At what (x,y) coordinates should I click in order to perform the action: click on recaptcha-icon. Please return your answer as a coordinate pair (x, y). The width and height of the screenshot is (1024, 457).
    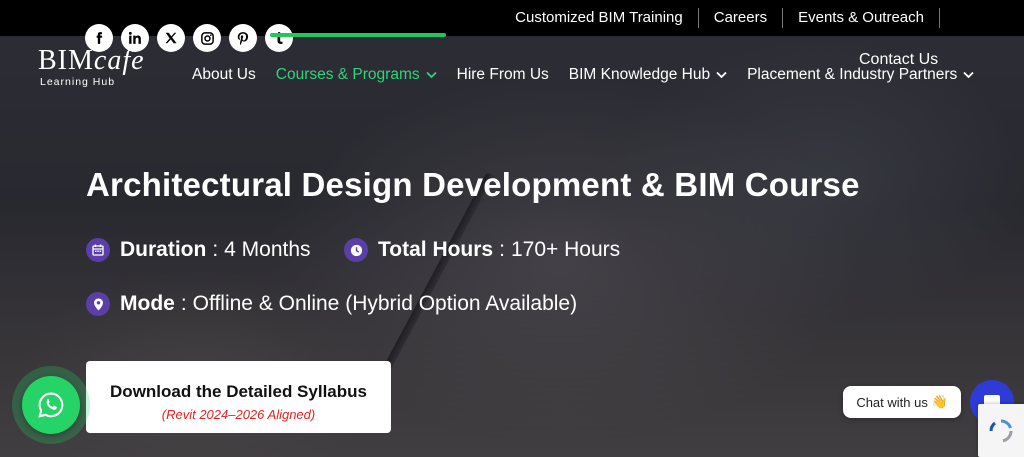
    Looking at the image, I should click on (1001, 430).